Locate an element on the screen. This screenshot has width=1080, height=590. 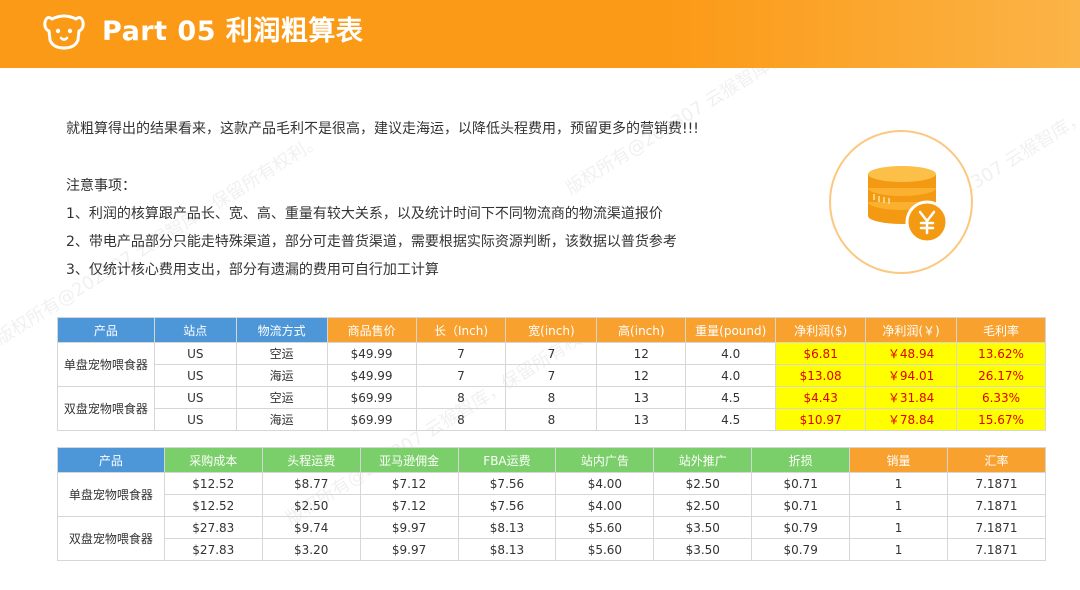
profit-cell: ￥48.94 is located at coordinates (911, 353).